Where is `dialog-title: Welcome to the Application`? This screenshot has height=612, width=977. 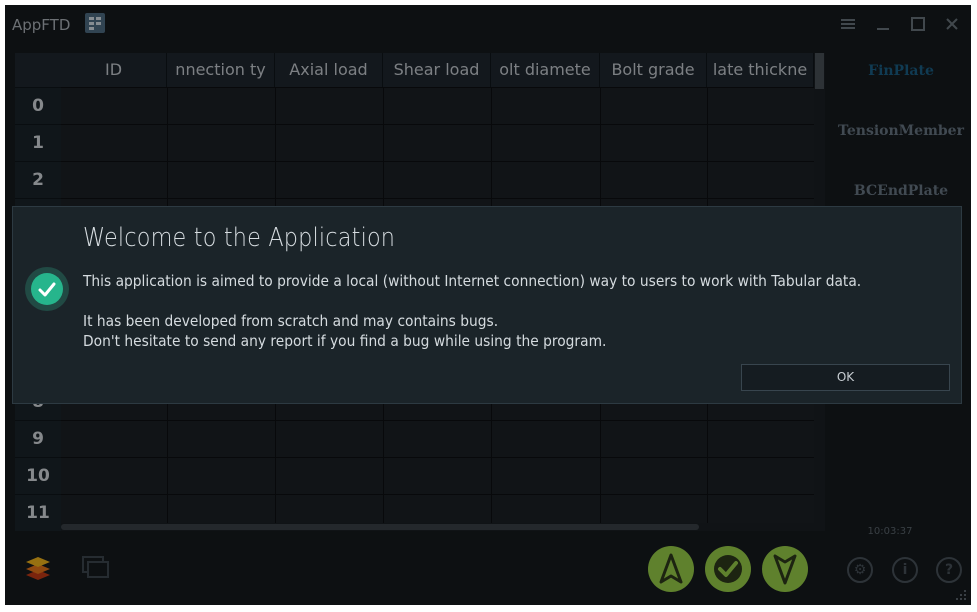 dialog-title: Welcome to the Application is located at coordinates (239, 238).